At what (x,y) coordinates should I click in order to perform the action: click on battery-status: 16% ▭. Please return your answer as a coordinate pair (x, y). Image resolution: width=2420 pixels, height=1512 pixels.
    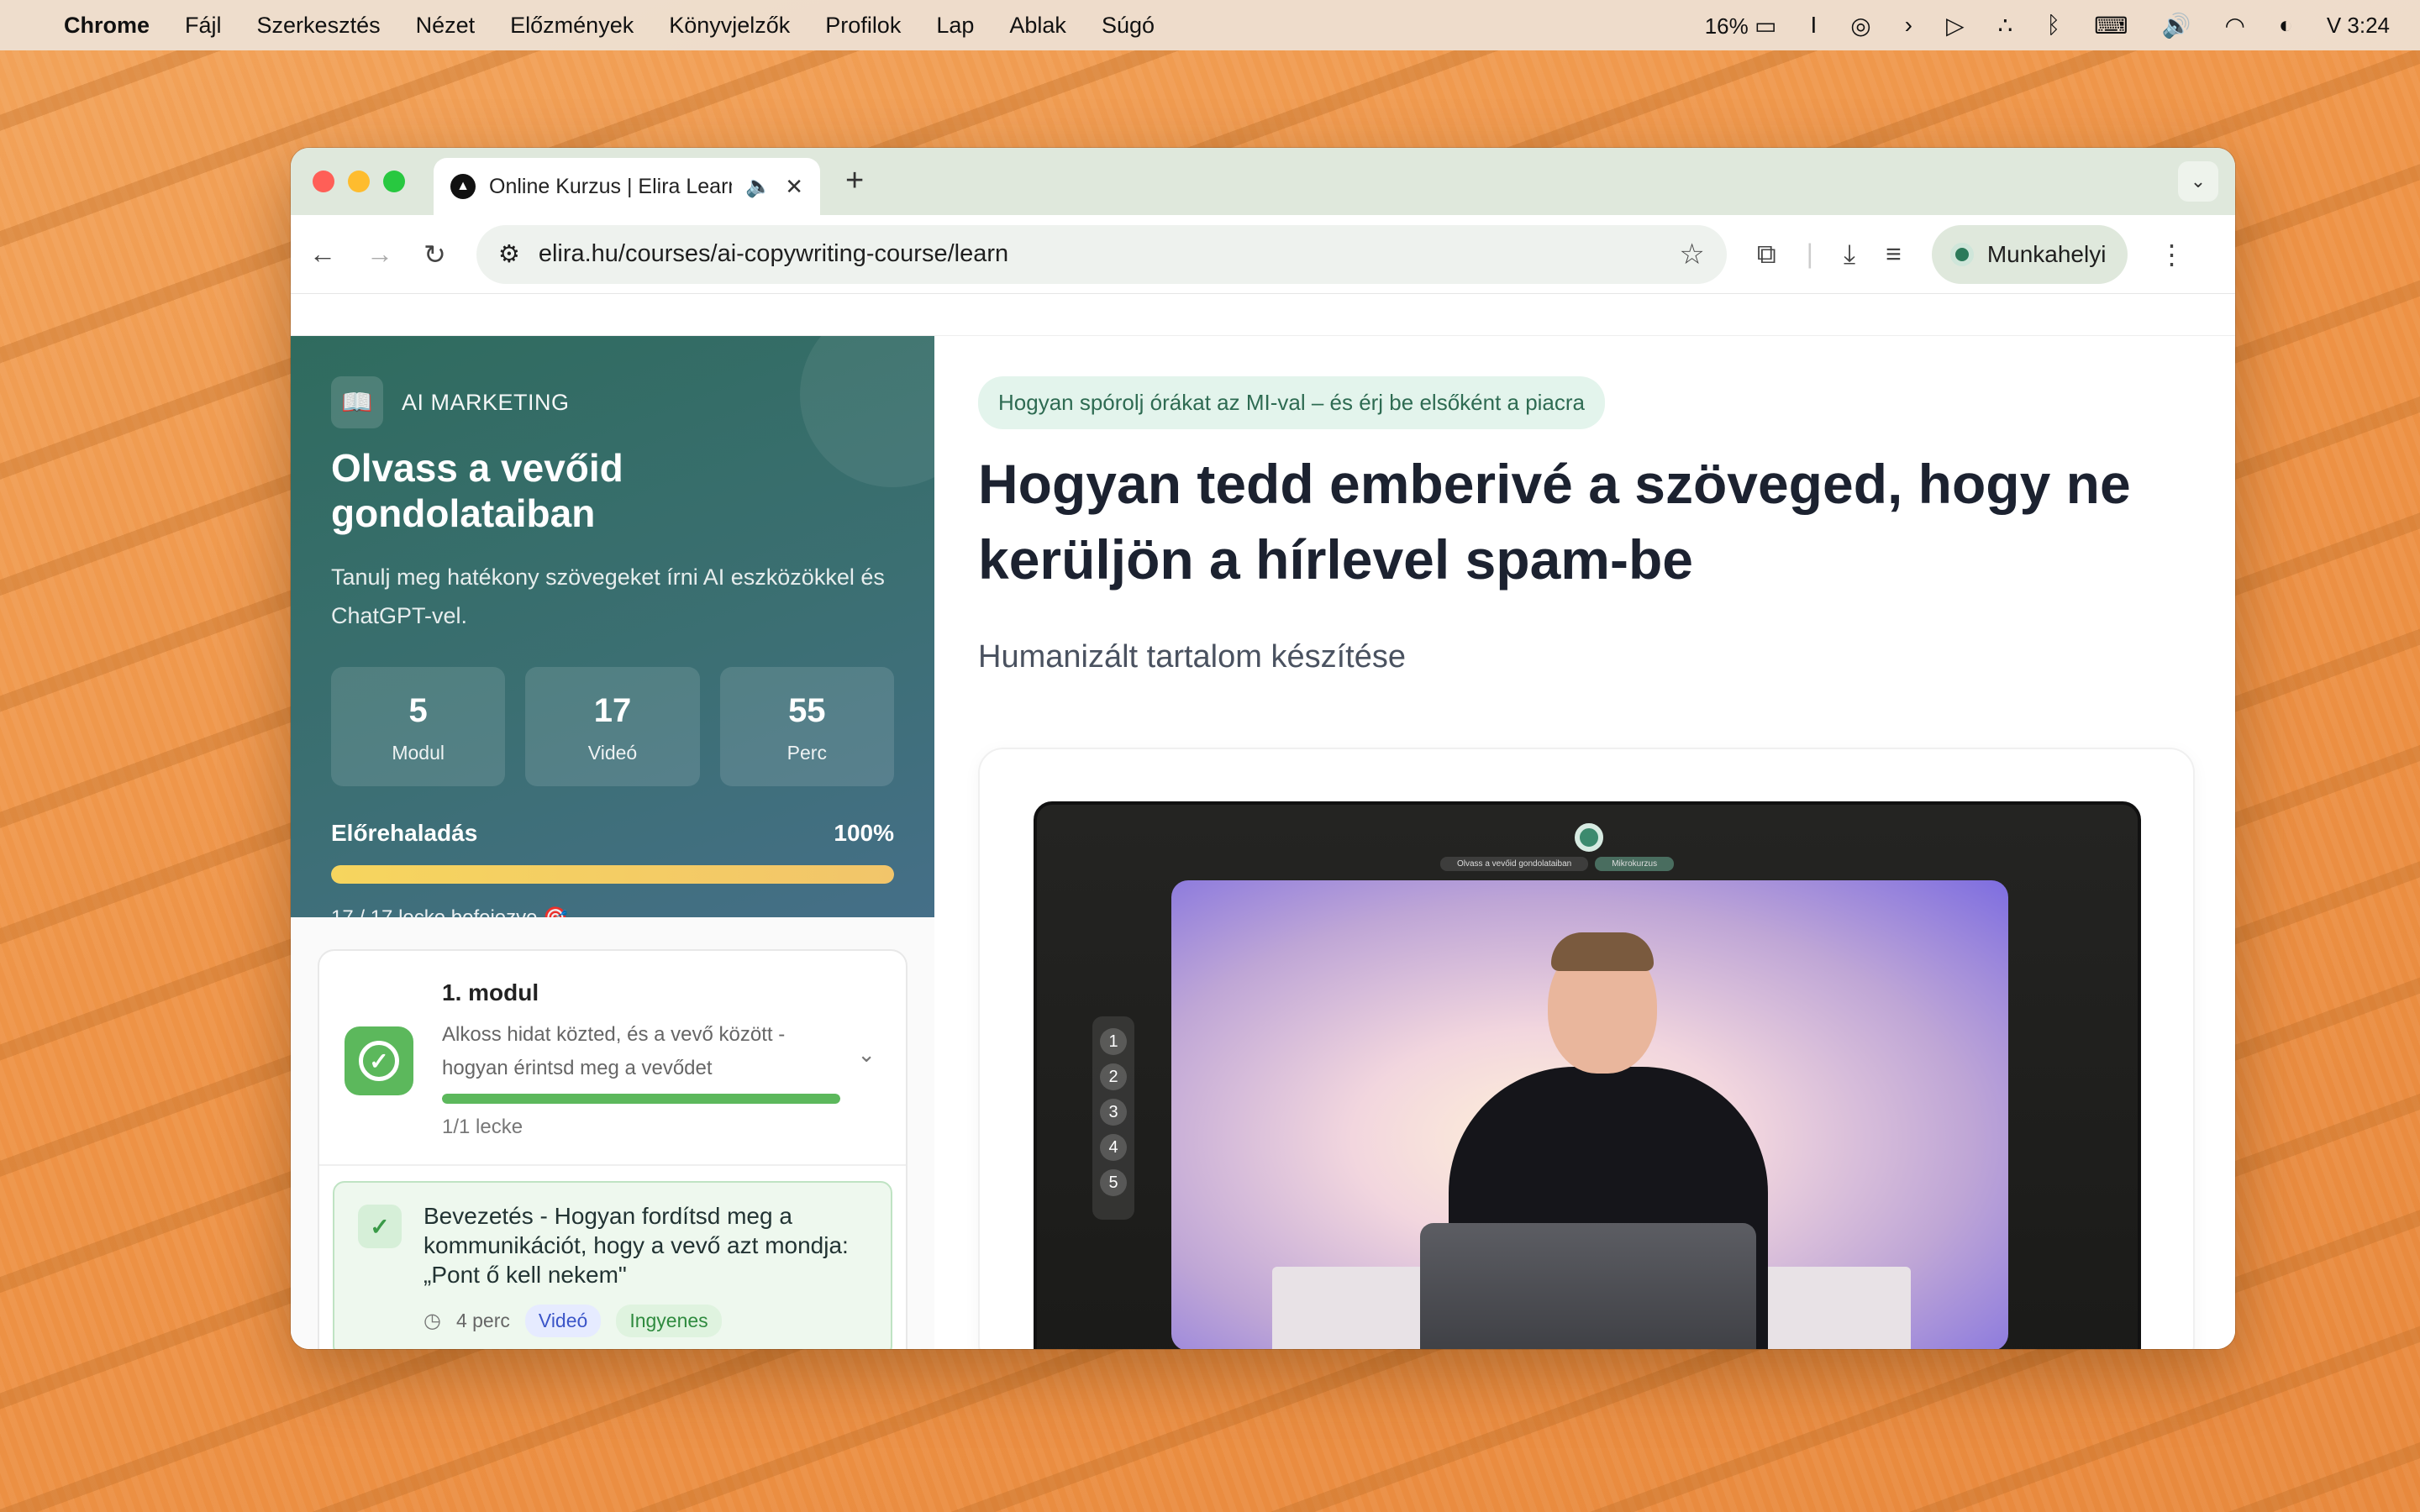
    Looking at the image, I should click on (1741, 25).